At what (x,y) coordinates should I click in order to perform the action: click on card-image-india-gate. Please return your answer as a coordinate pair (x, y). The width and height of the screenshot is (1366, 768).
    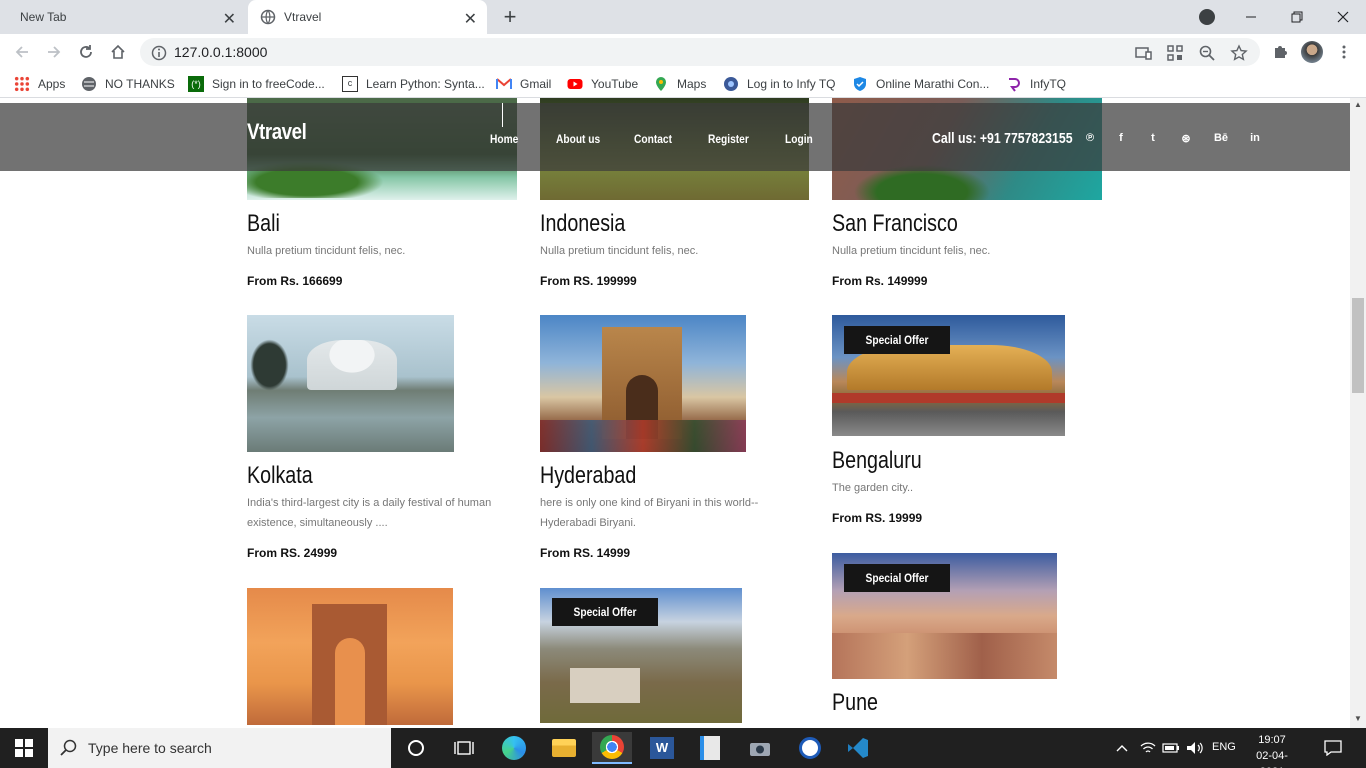
    Looking at the image, I should click on (350, 656).